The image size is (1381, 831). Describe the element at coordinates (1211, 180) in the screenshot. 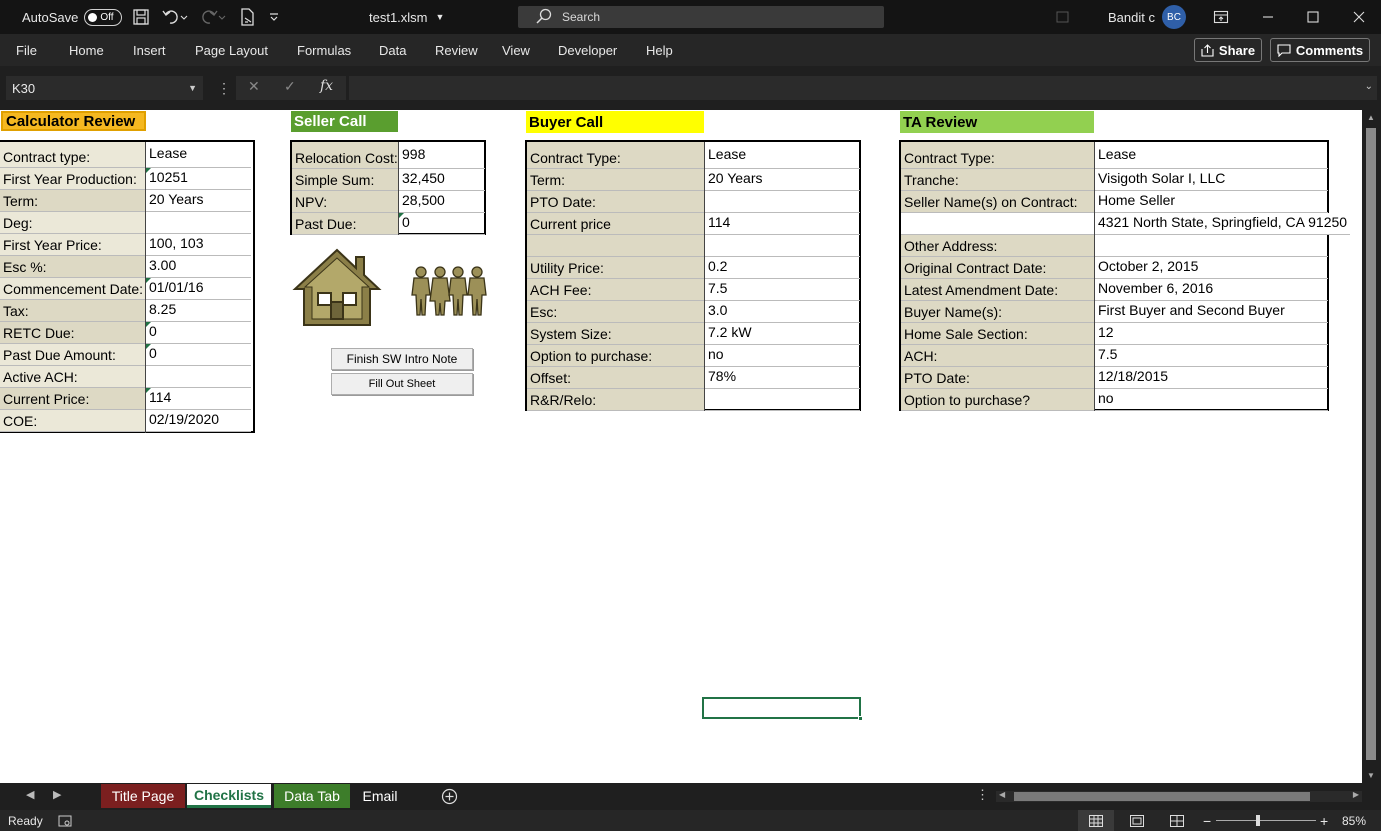

I see `ta-row-value: Visigoth Solar I, LLC` at that location.